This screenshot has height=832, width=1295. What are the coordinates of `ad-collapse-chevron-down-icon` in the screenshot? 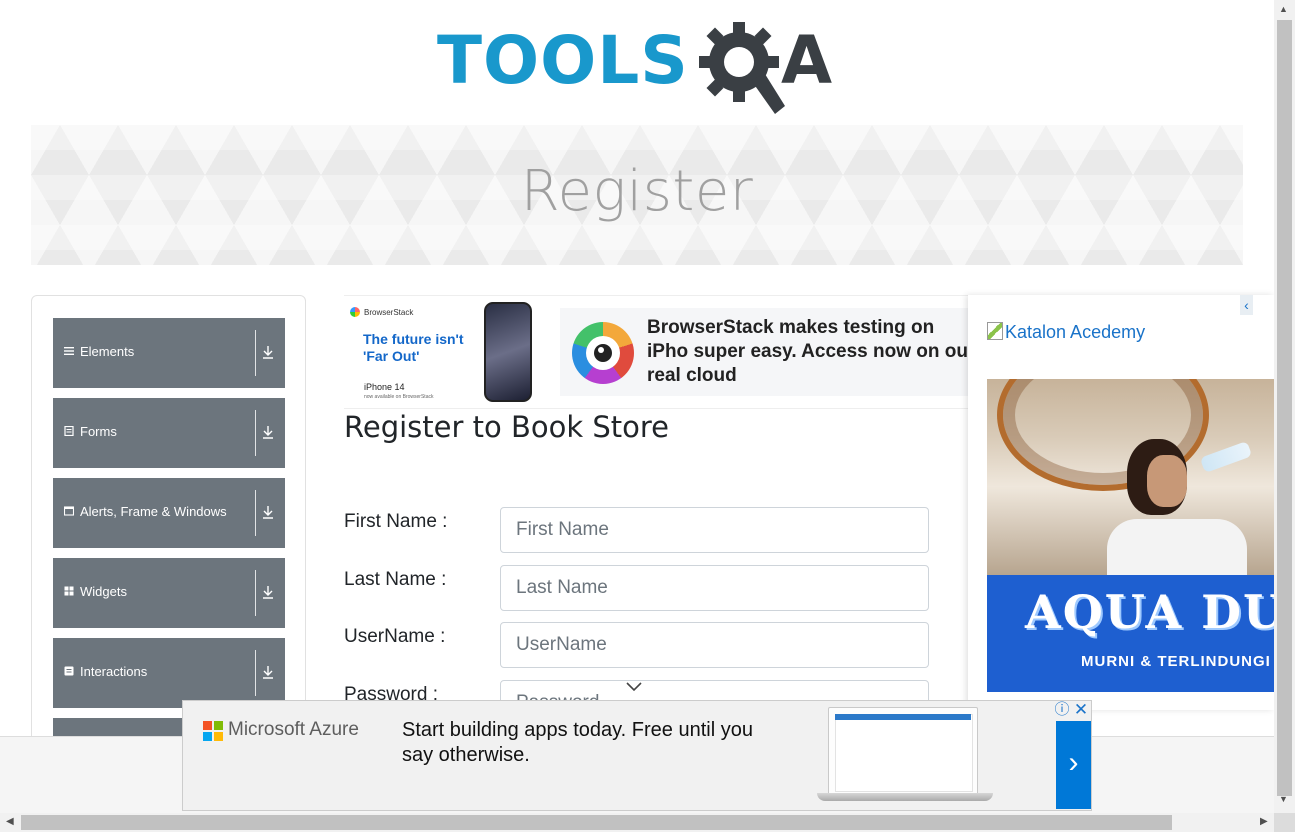 It's located at (635, 687).